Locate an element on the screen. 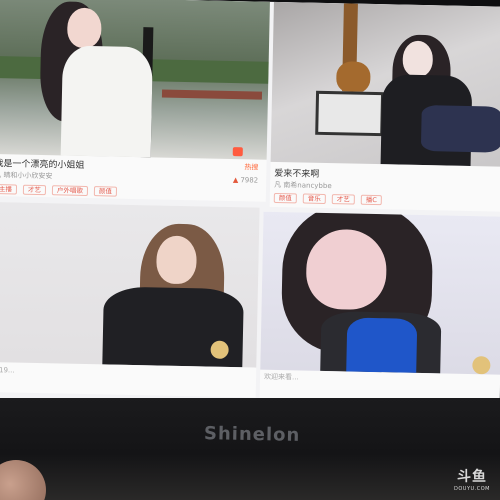 This screenshot has width=500, height=500. tag-list: 主播 才艺 户外唱歌 颜值 is located at coordinates (59, 190).